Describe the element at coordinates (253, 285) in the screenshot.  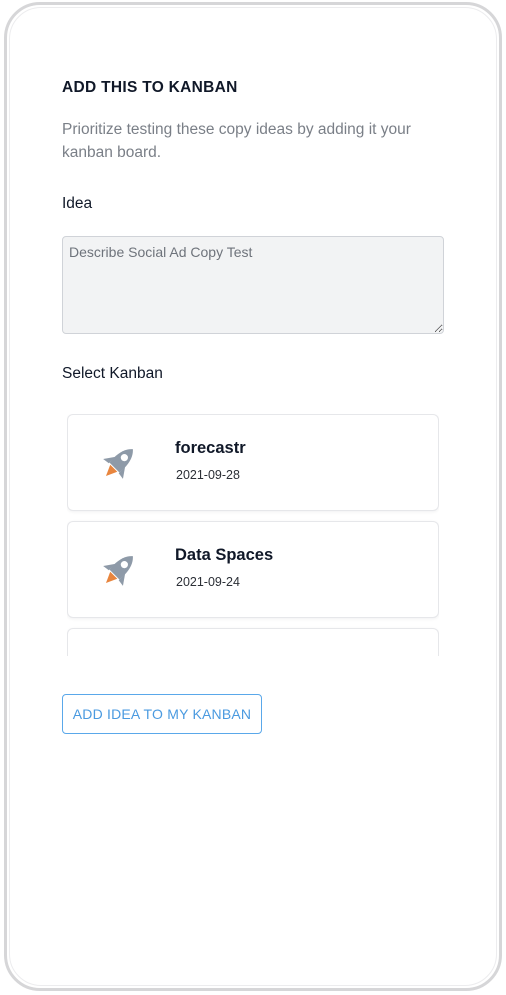
I see `idea-input` at that location.